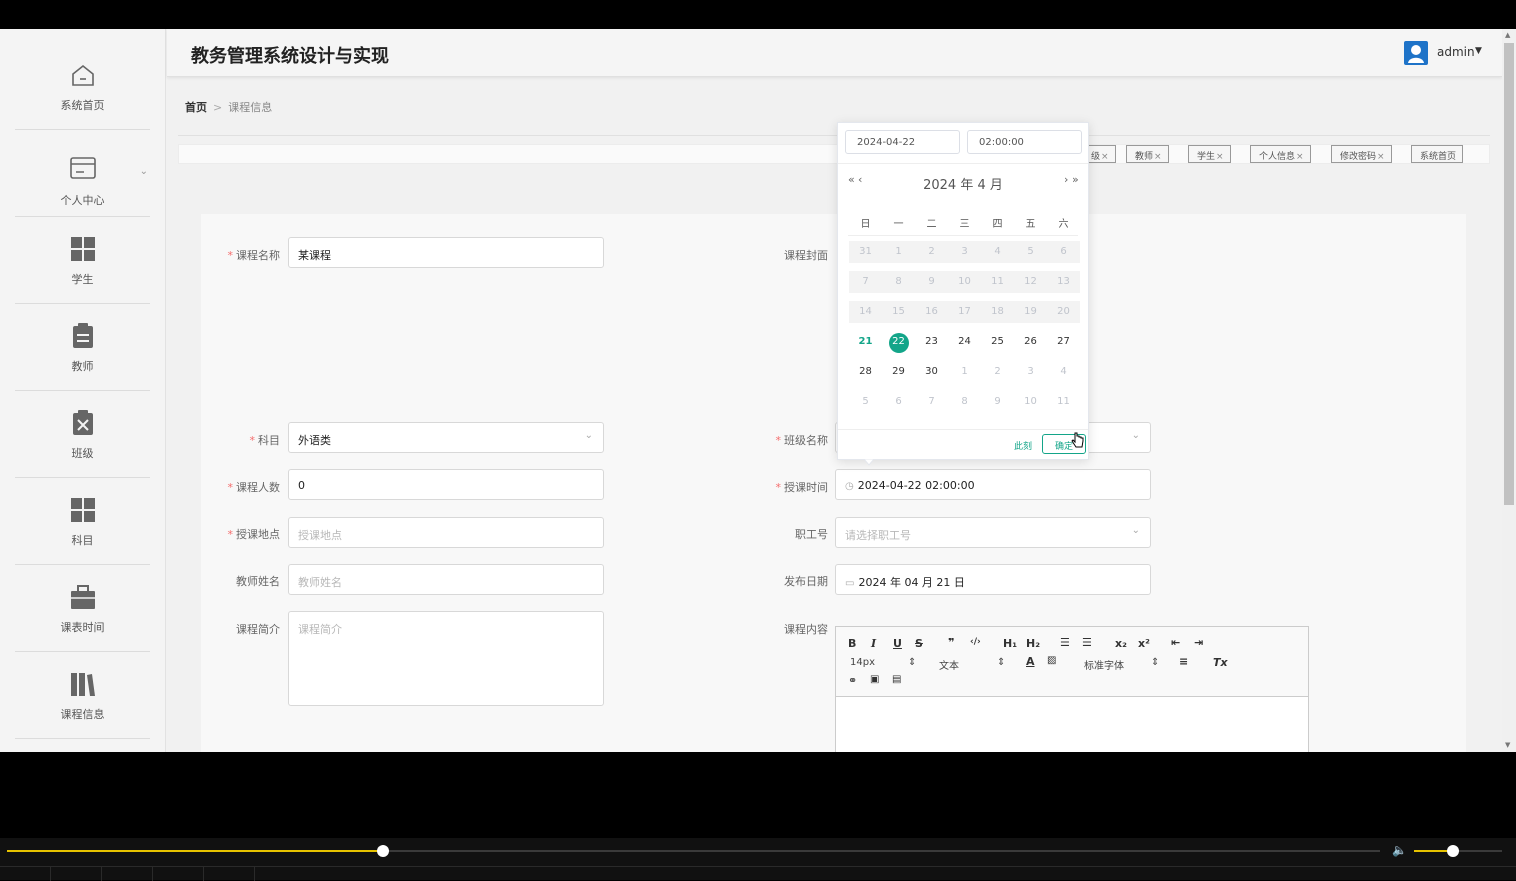 The image size is (1516, 881). Describe the element at coordinates (1400, 851) in the screenshot. I see `volume-icon: 🔈` at that location.